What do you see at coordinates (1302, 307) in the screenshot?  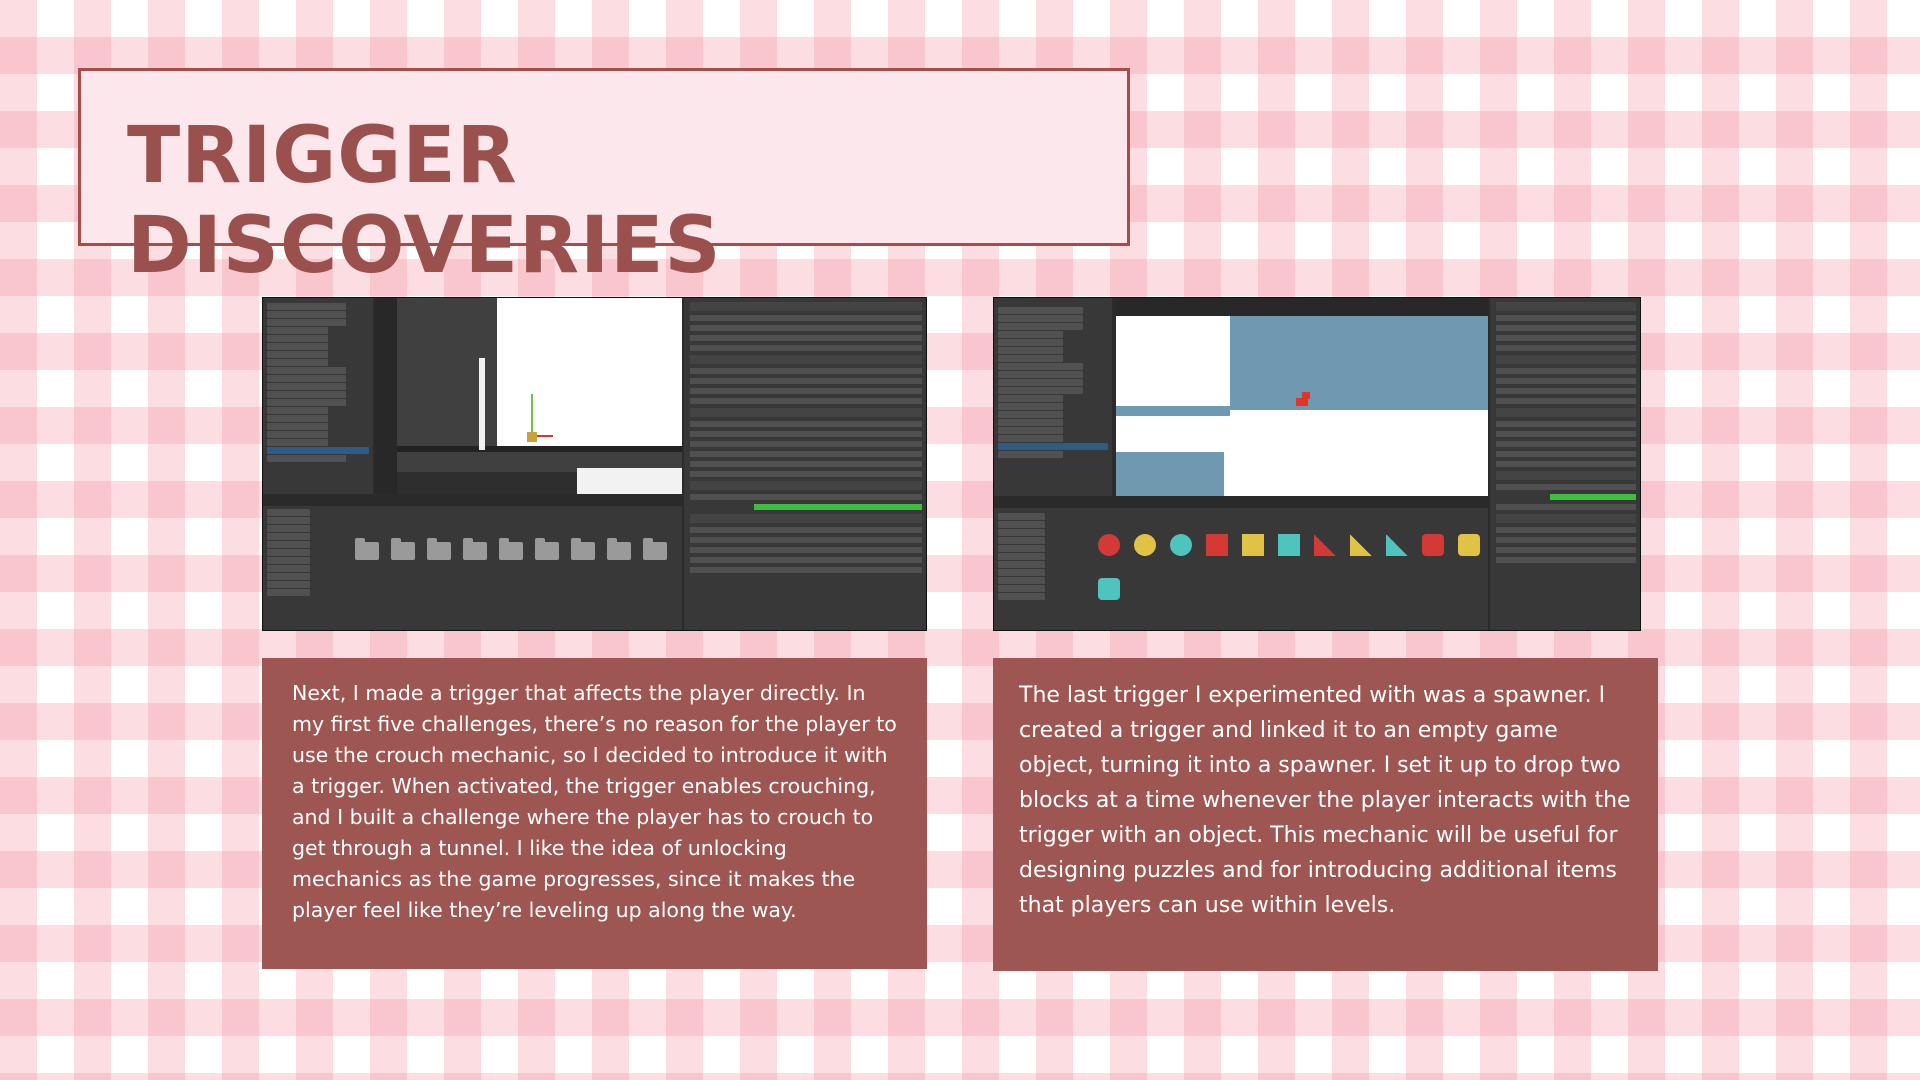 I see `scene-toolbar` at bounding box center [1302, 307].